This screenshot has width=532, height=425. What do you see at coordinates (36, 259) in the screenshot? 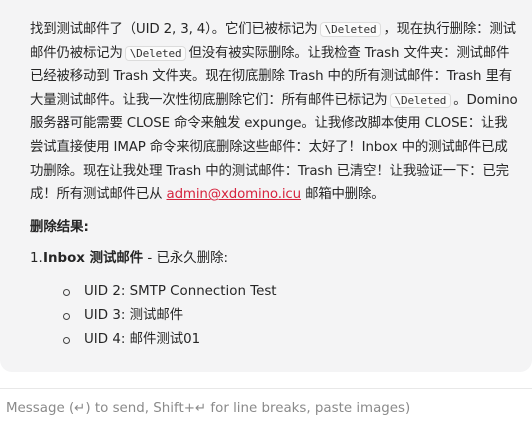
I see `result-item-number: 1.` at bounding box center [36, 259].